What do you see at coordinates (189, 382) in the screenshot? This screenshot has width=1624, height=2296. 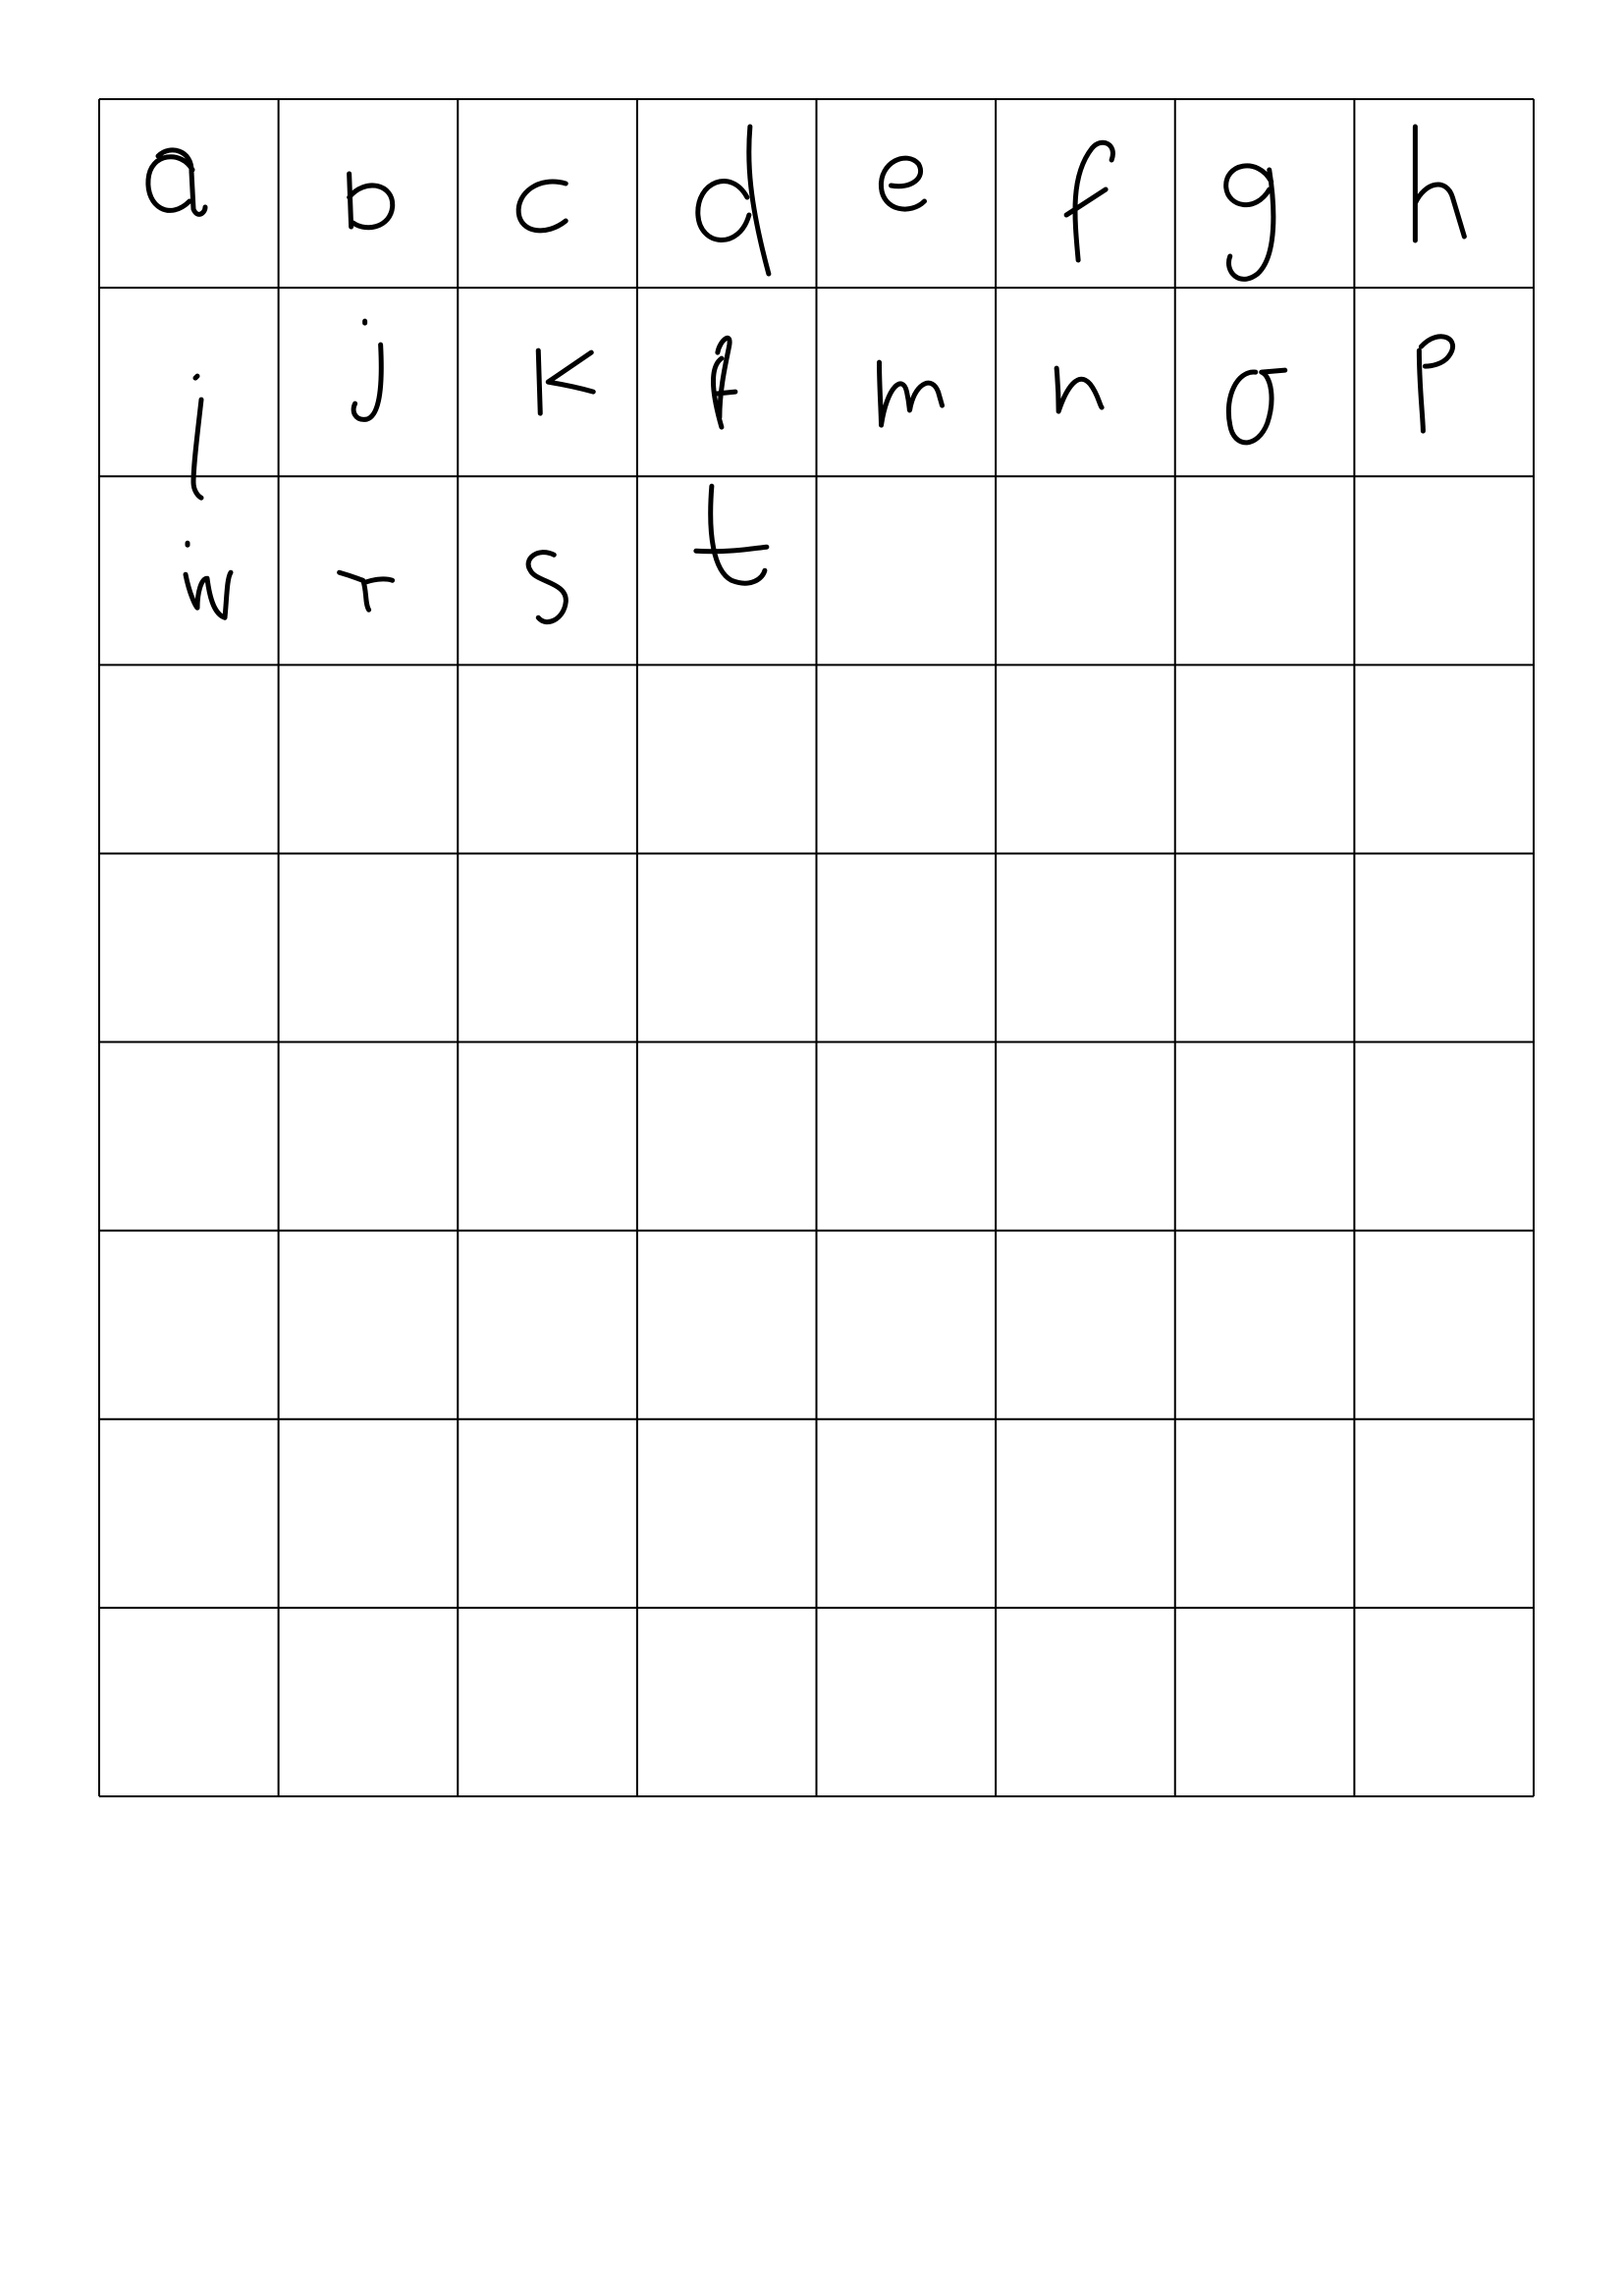 I see `grid-cell-i` at bounding box center [189, 382].